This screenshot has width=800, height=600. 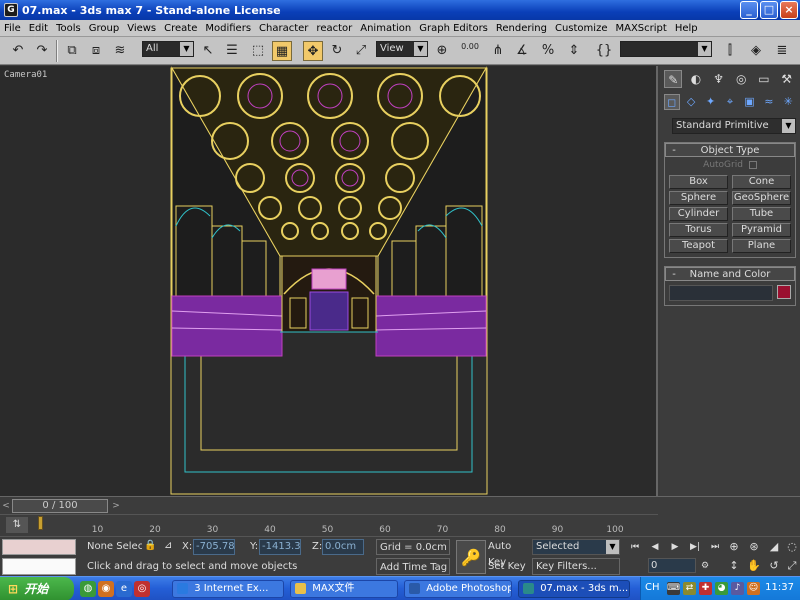 I want to click on align-icon: ◈, so click(x=756, y=51).